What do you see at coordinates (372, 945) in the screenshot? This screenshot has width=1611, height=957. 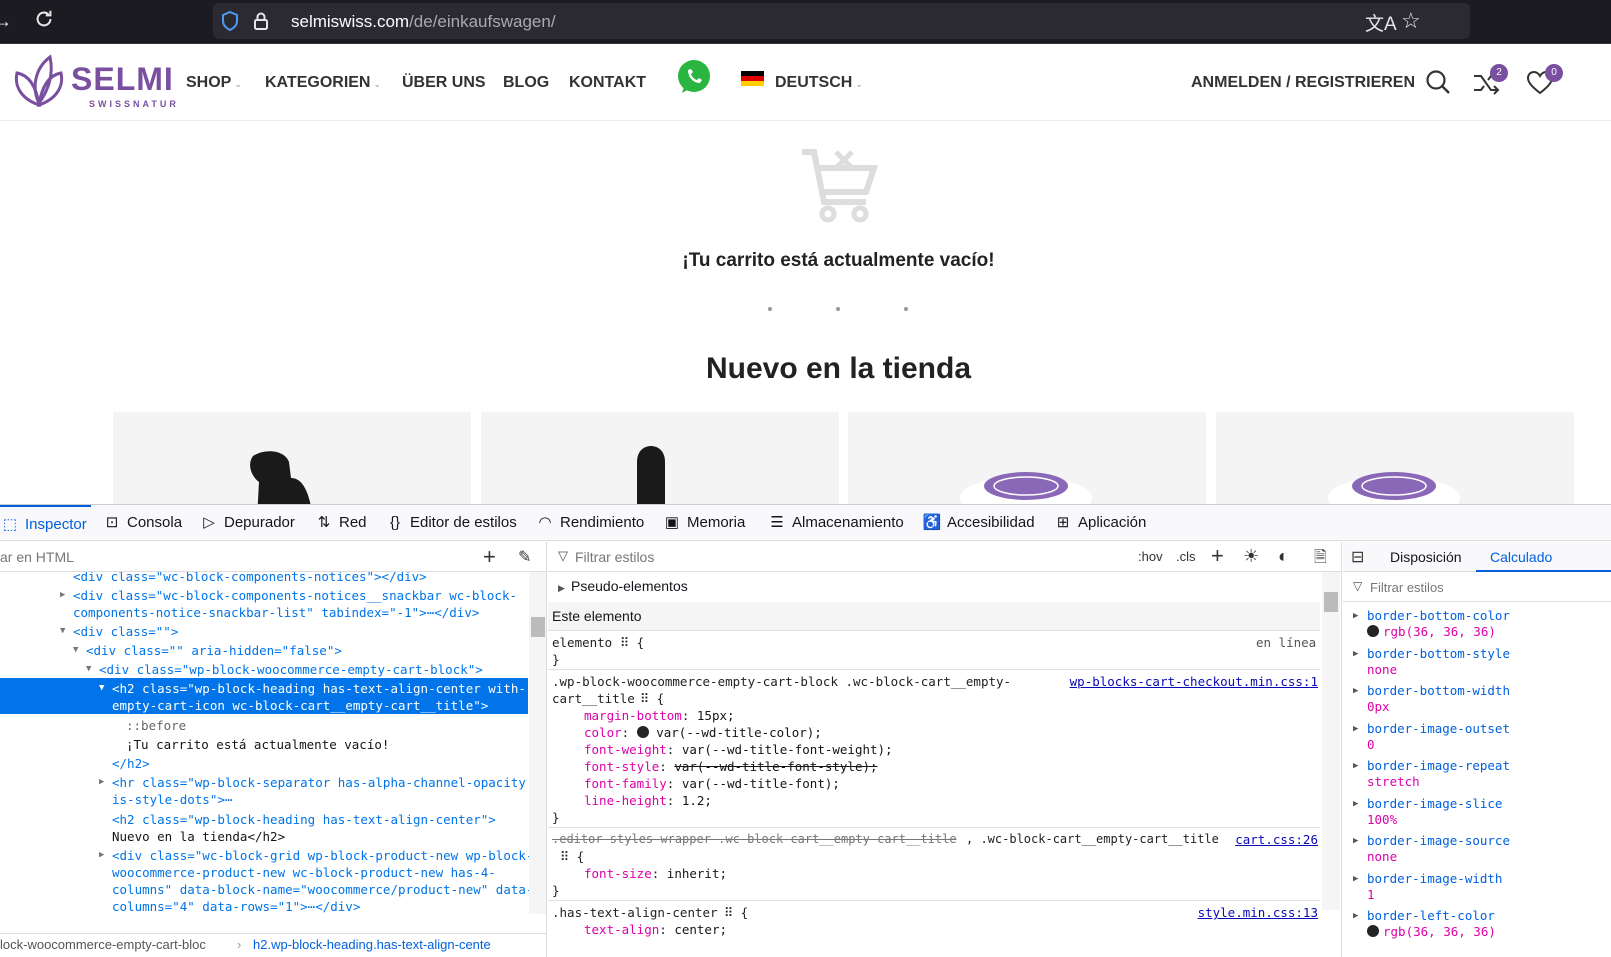 I see `breadcrumb-item-selected: h2.wp-block-heading.has-text-align-cente` at bounding box center [372, 945].